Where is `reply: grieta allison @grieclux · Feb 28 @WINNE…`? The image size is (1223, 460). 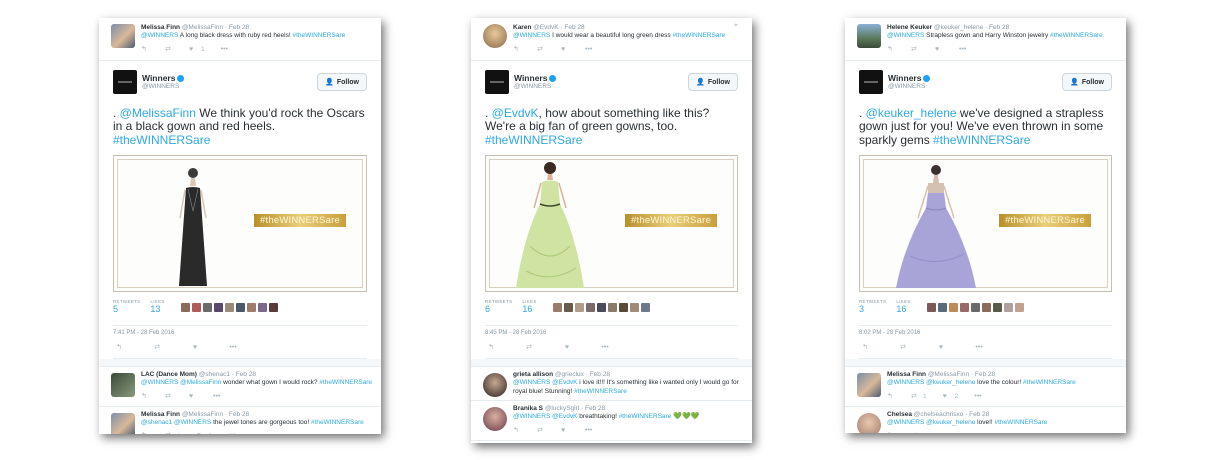
reply: grieta allison @grieclux · Feb 28 @WINNE… is located at coordinates (611, 384).